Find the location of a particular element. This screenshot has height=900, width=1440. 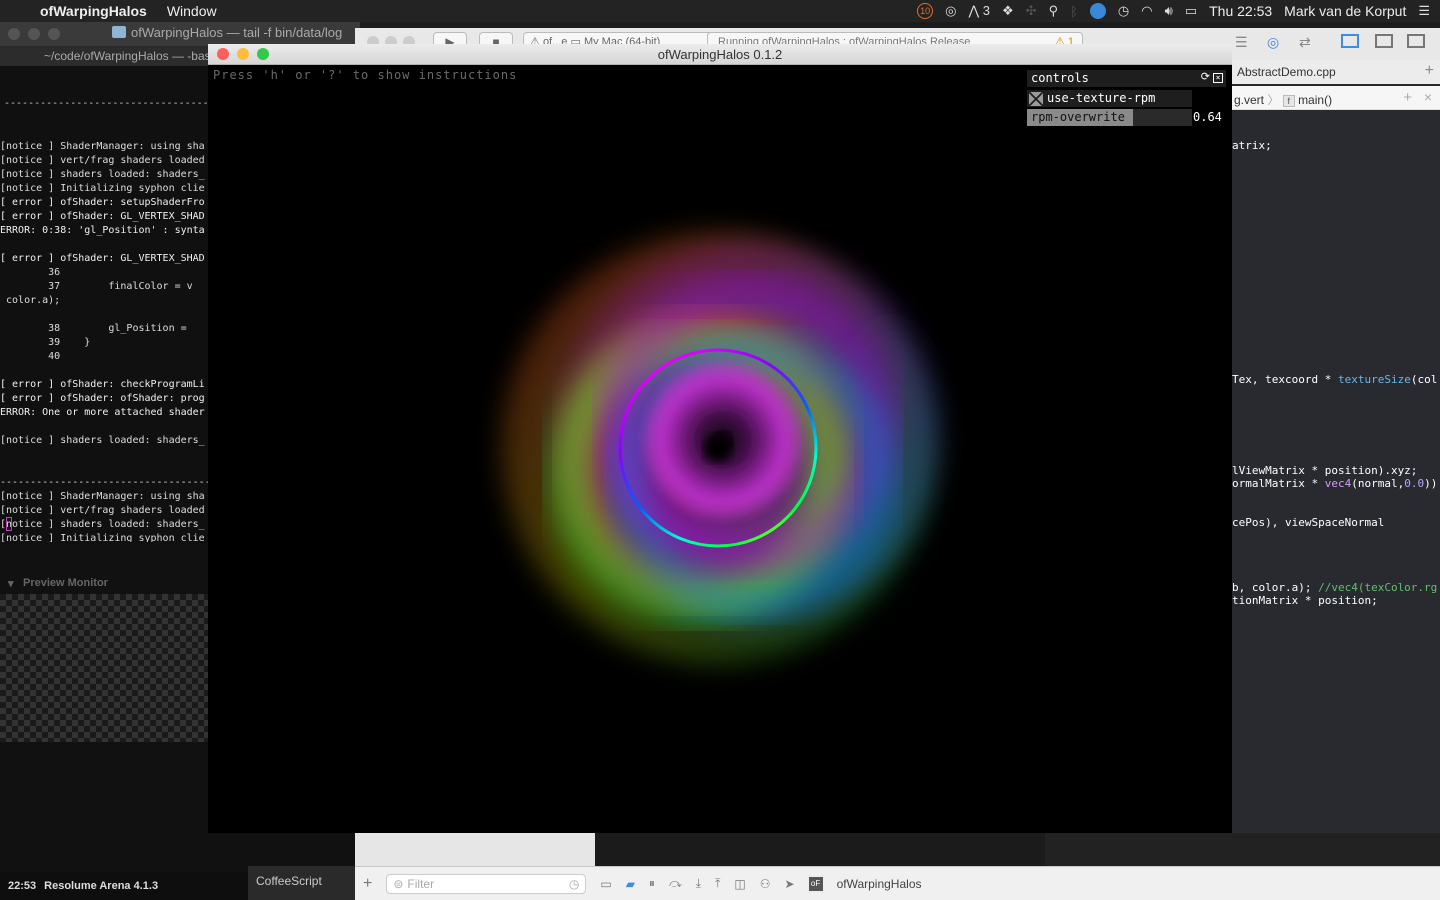

controls-header: controls ⟳ × is located at coordinates (1126, 78).